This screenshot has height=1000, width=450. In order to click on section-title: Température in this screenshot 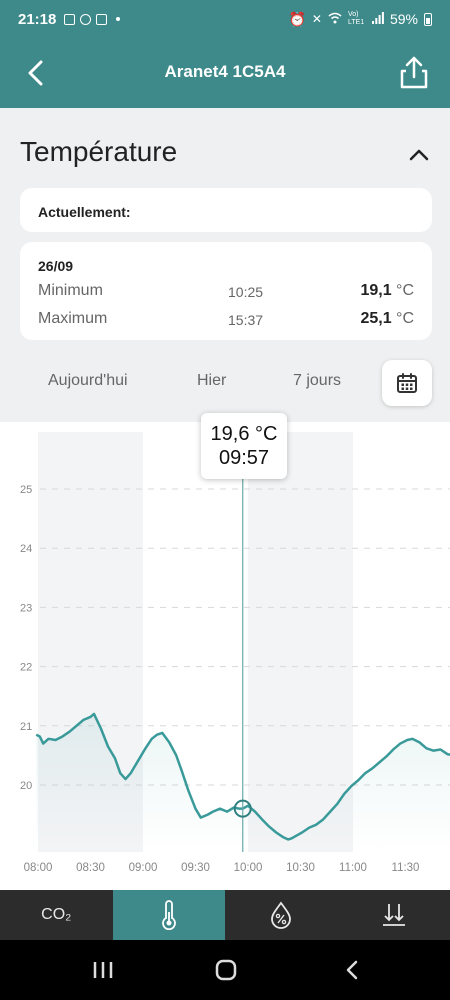, I will do `click(99, 151)`.